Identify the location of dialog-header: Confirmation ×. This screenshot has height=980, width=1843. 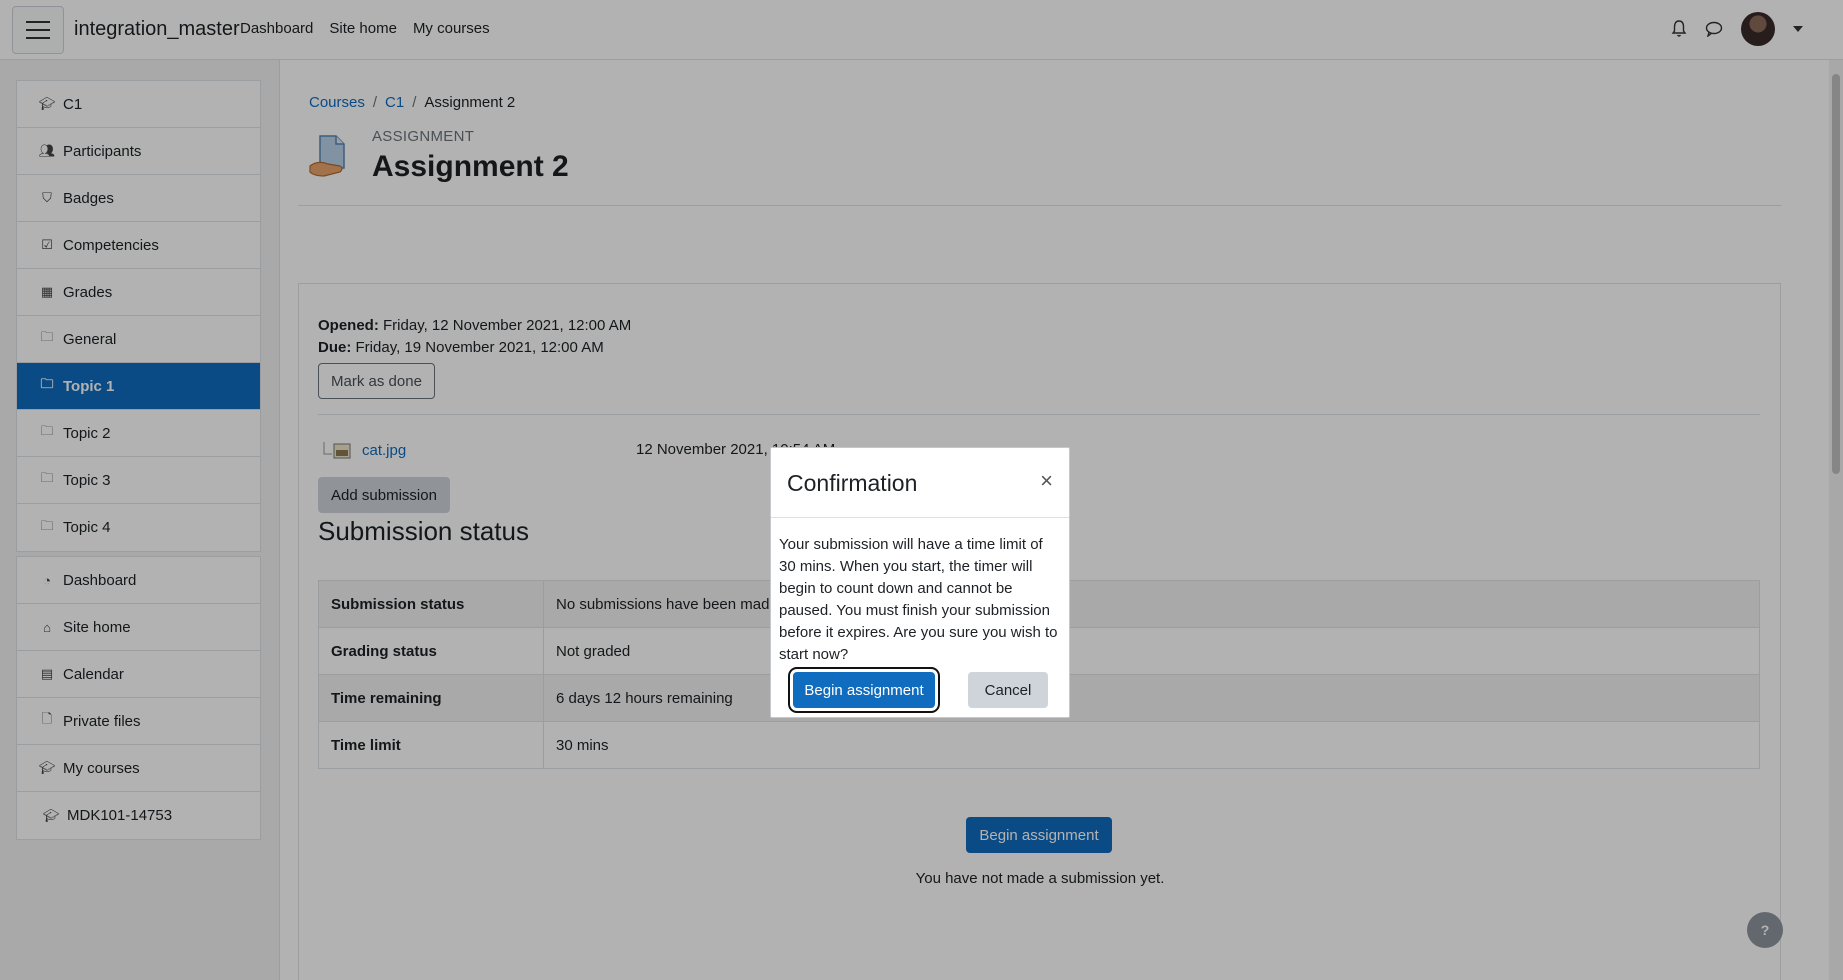
(920, 483).